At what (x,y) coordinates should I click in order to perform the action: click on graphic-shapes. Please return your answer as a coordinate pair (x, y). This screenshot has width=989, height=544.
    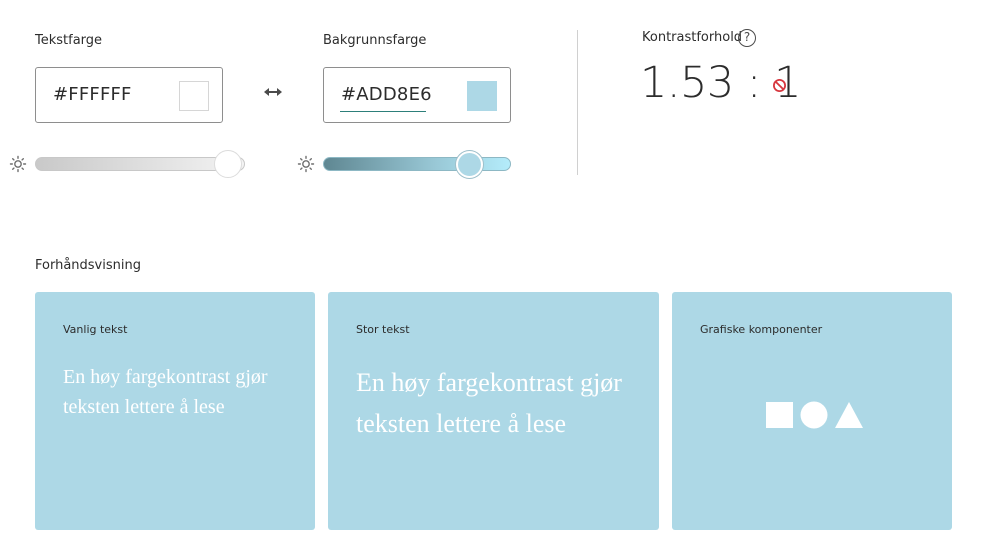
    Looking at the image, I should click on (814, 415).